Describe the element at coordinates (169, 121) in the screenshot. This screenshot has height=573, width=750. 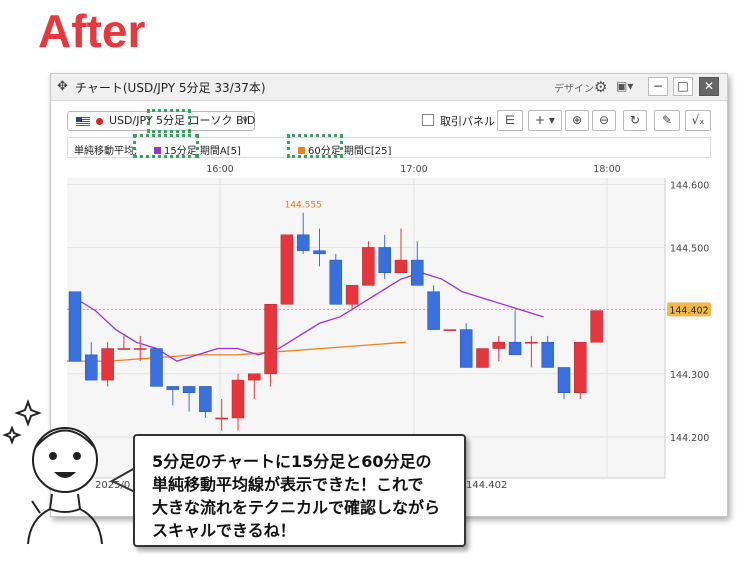
I see `highlight-5min` at that location.